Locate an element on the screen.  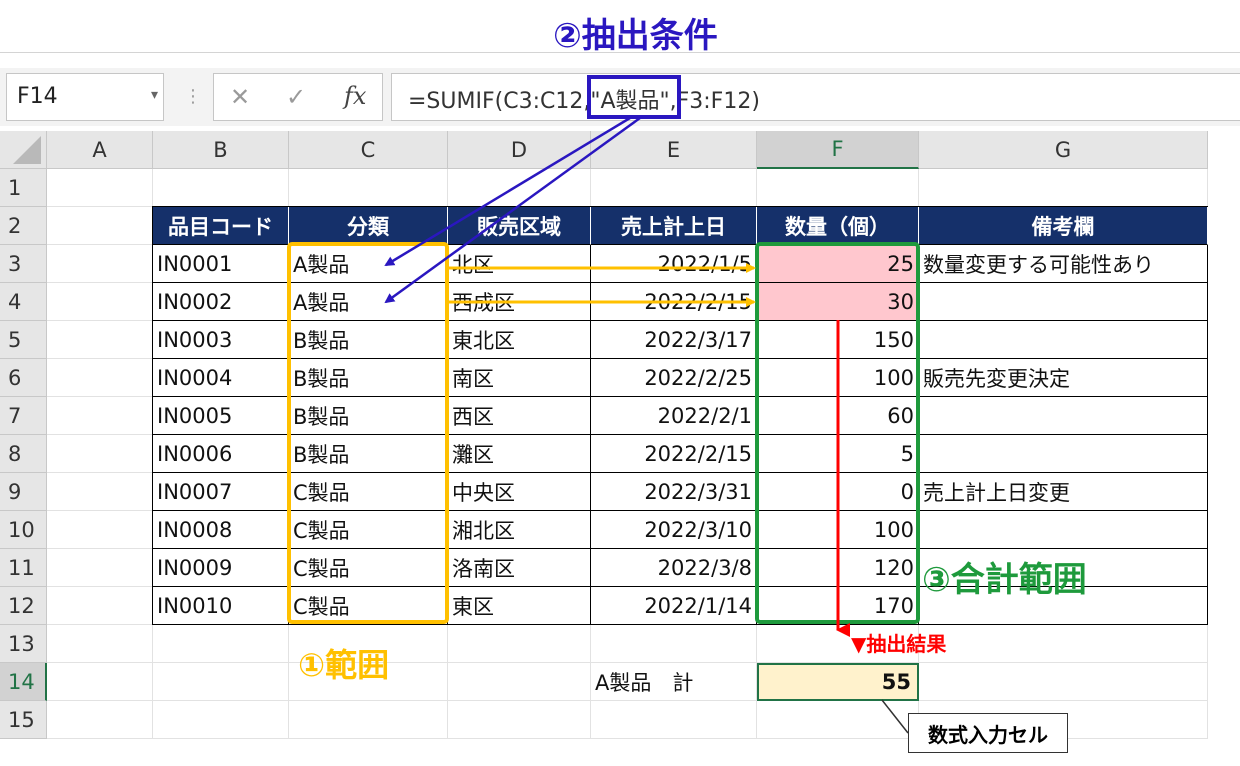
table-cell: 2022/2/15 is located at coordinates (674, 302).